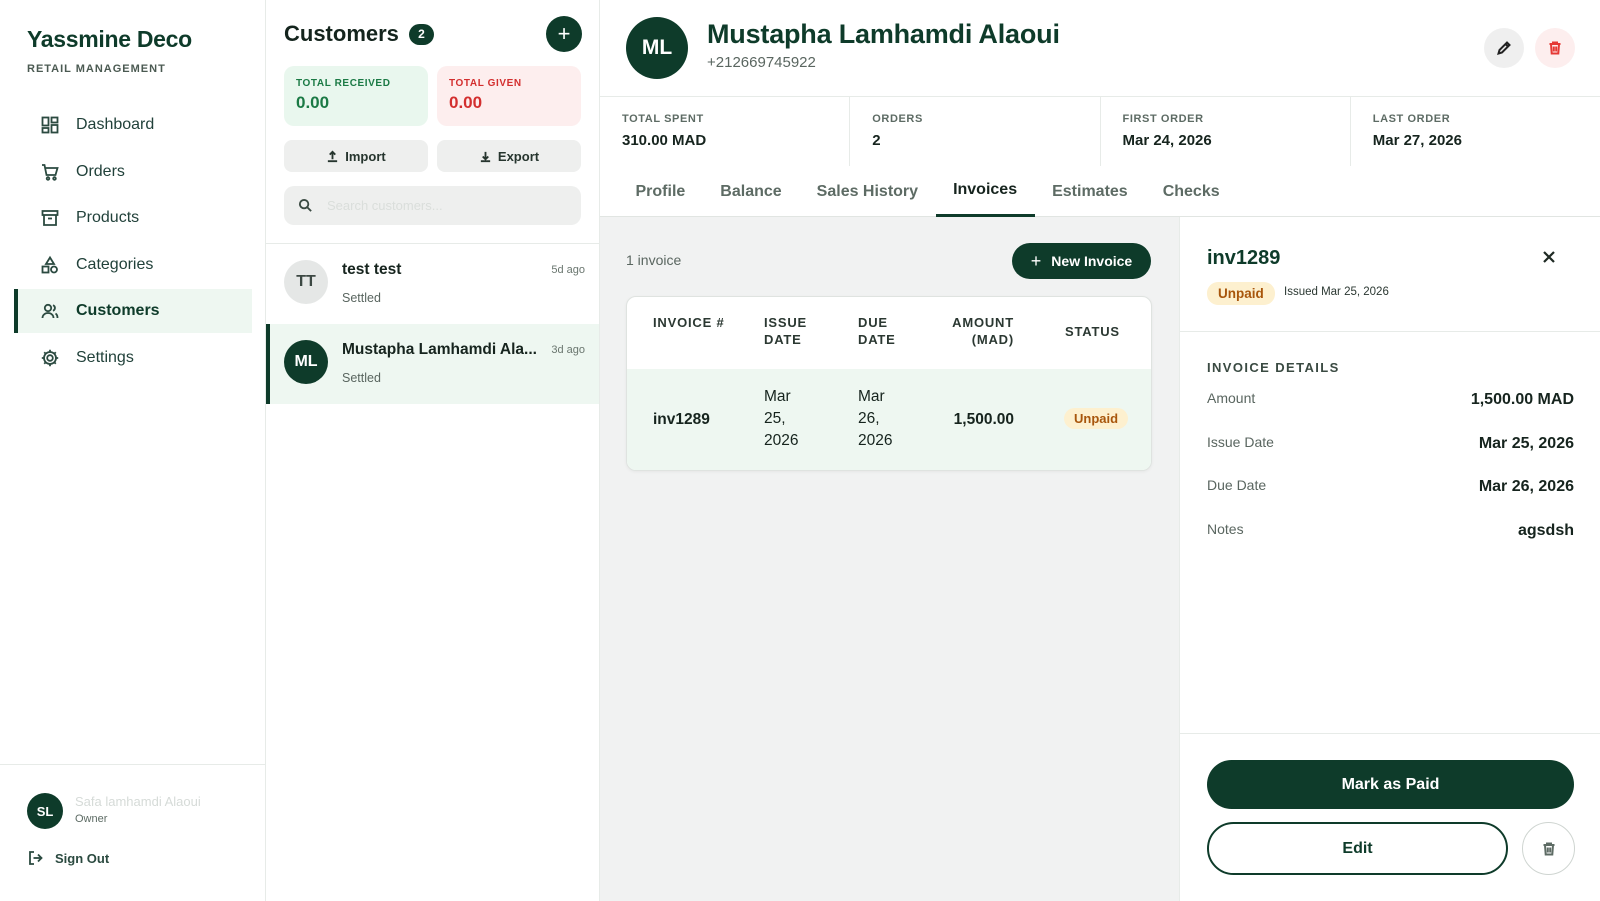 The image size is (1600, 901). What do you see at coordinates (1225, 529) in the screenshot?
I see `field-label-notes: Notes` at bounding box center [1225, 529].